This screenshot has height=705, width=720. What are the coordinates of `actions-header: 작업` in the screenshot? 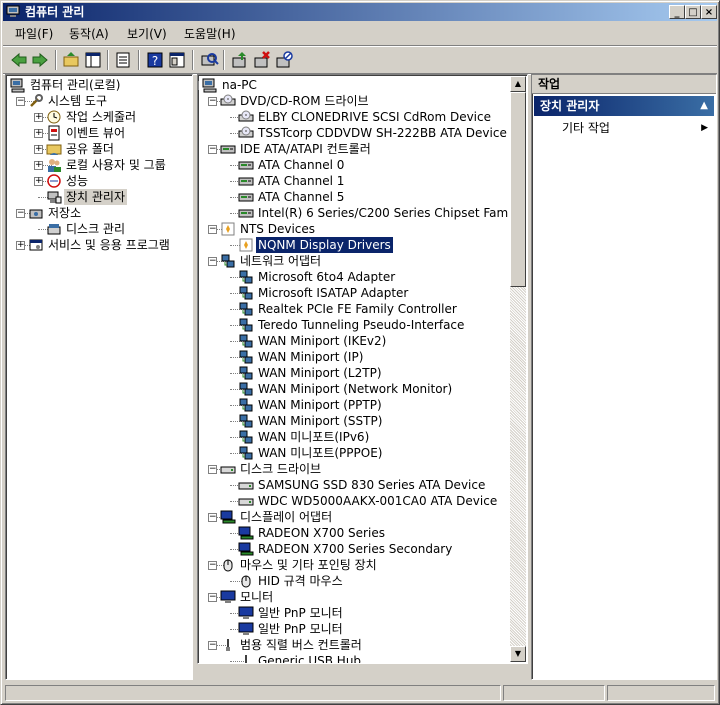 It's located at (624, 84).